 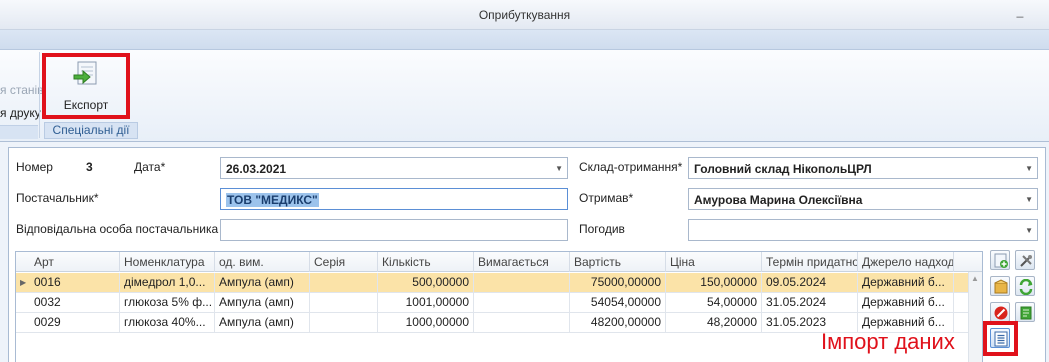 I want to click on table-cell: 48,20000, so click(x=714, y=323).